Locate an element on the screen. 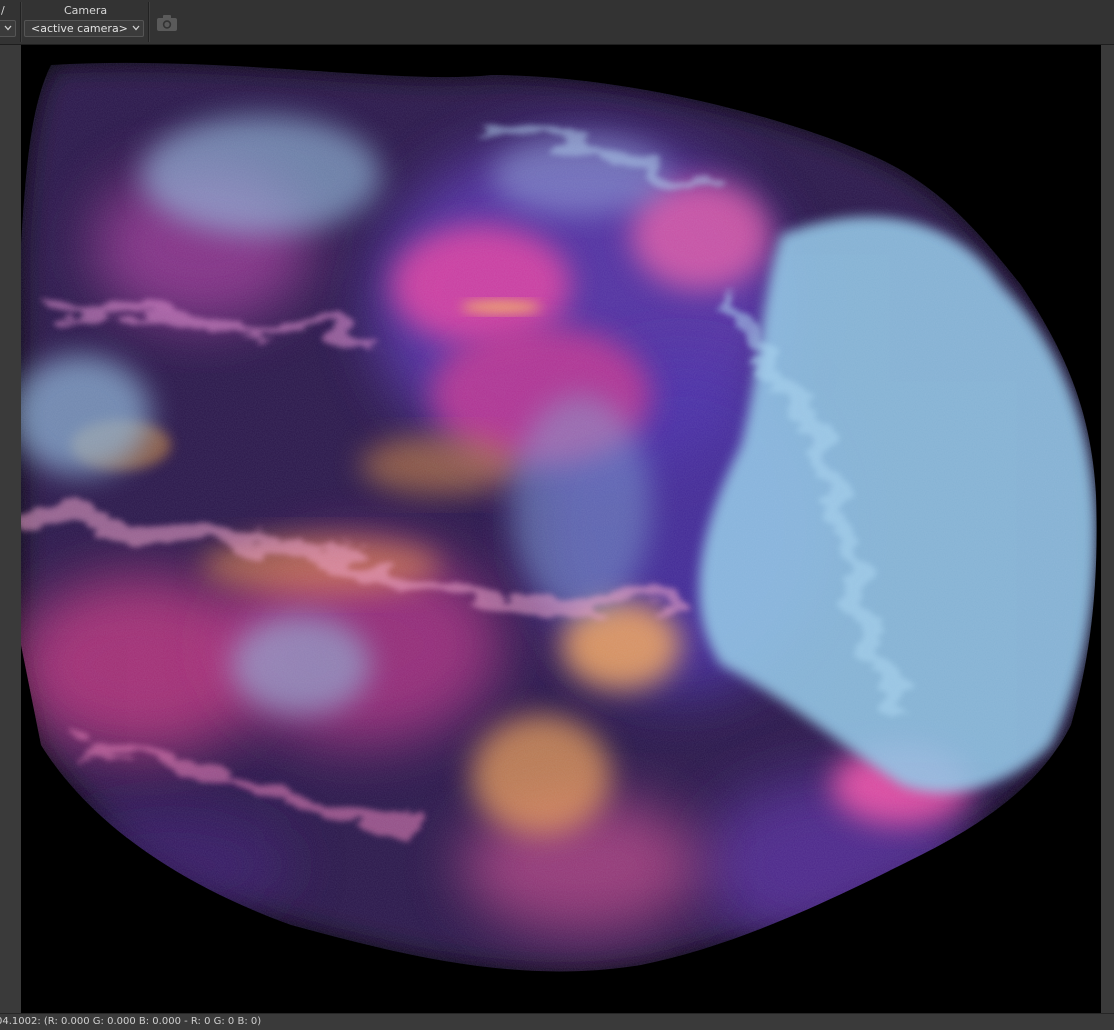  camera-dropdown: <active camera> is located at coordinates (84, 28).